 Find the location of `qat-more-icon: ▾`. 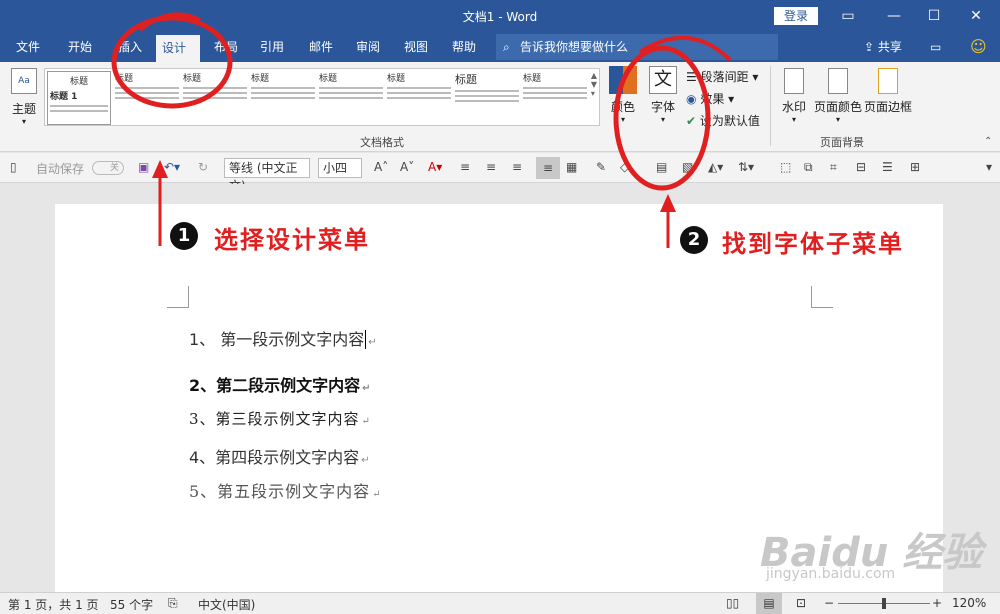

qat-more-icon: ▾ is located at coordinates (989, 167).